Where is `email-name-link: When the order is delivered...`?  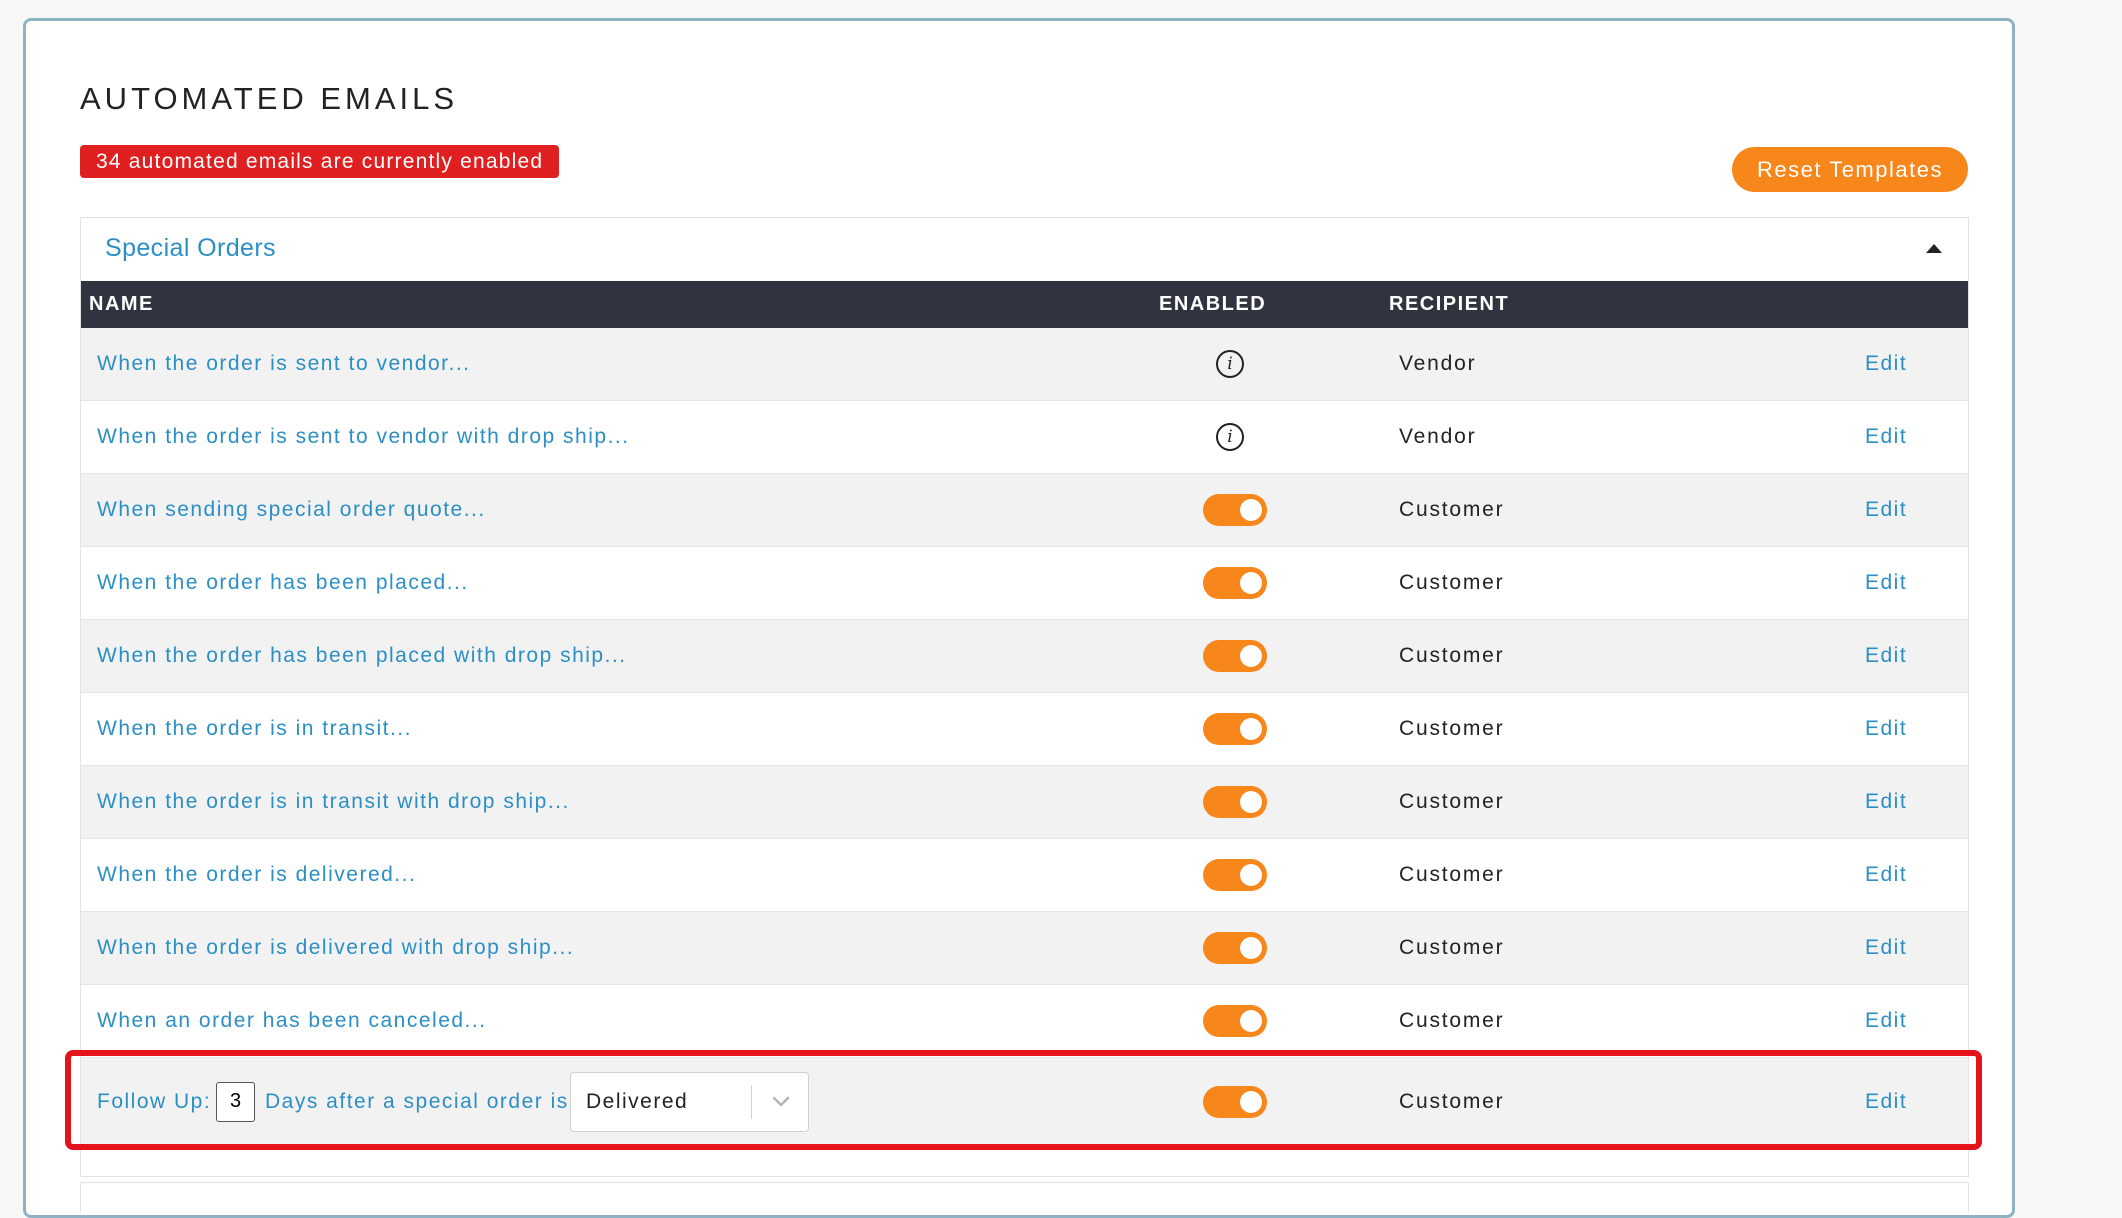
email-name-link: When the order is delivered... is located at coordinates (256, 875).